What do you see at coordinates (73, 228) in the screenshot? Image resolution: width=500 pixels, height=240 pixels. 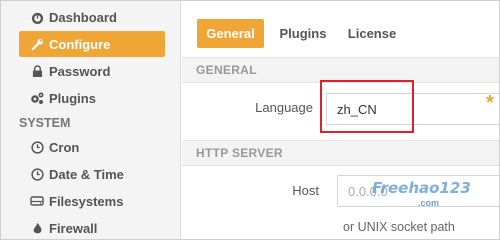 I see `sidebar-item-label: Firewall` at bounding box center [73, 228].